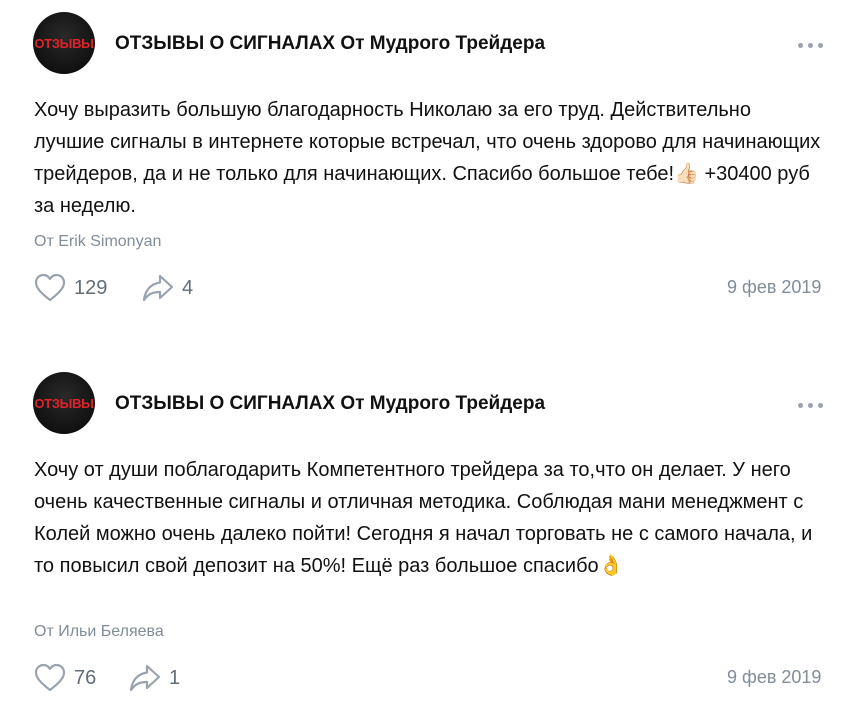 The width and height of the screenshot is (859, 717). I want to click on like-count: 129, so click(91, 287).